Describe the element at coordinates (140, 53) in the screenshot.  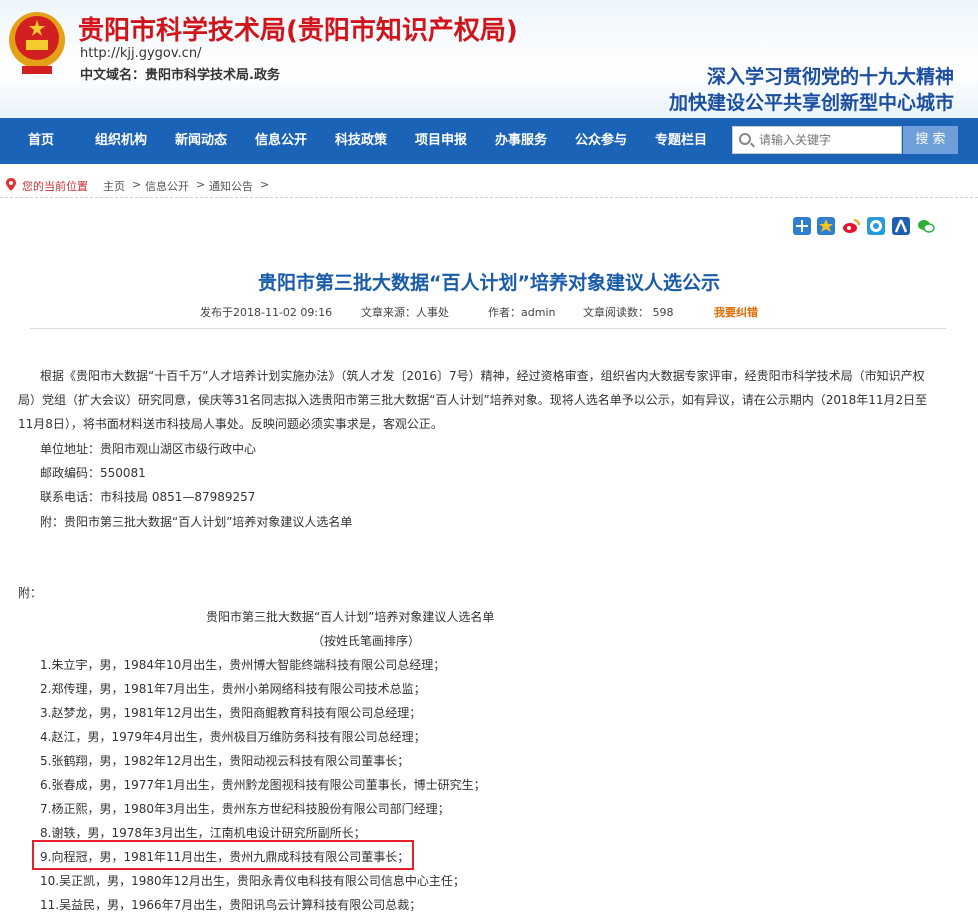
I see `site-url: http://kjj.gygov.cn/` at that location.